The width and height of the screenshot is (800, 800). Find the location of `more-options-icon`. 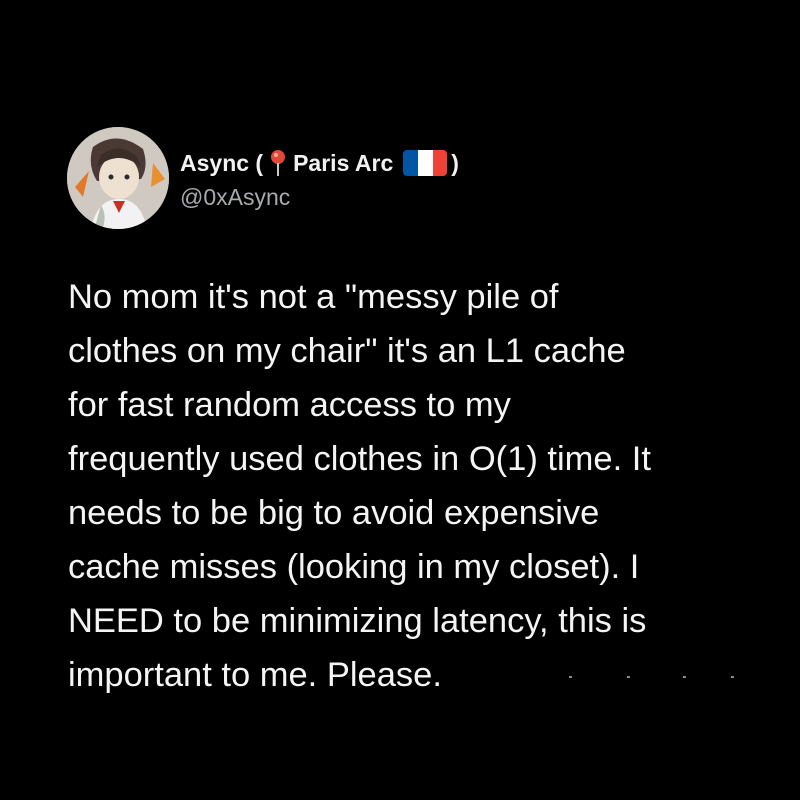

more-options-icon is located at coordinates (720, 158).